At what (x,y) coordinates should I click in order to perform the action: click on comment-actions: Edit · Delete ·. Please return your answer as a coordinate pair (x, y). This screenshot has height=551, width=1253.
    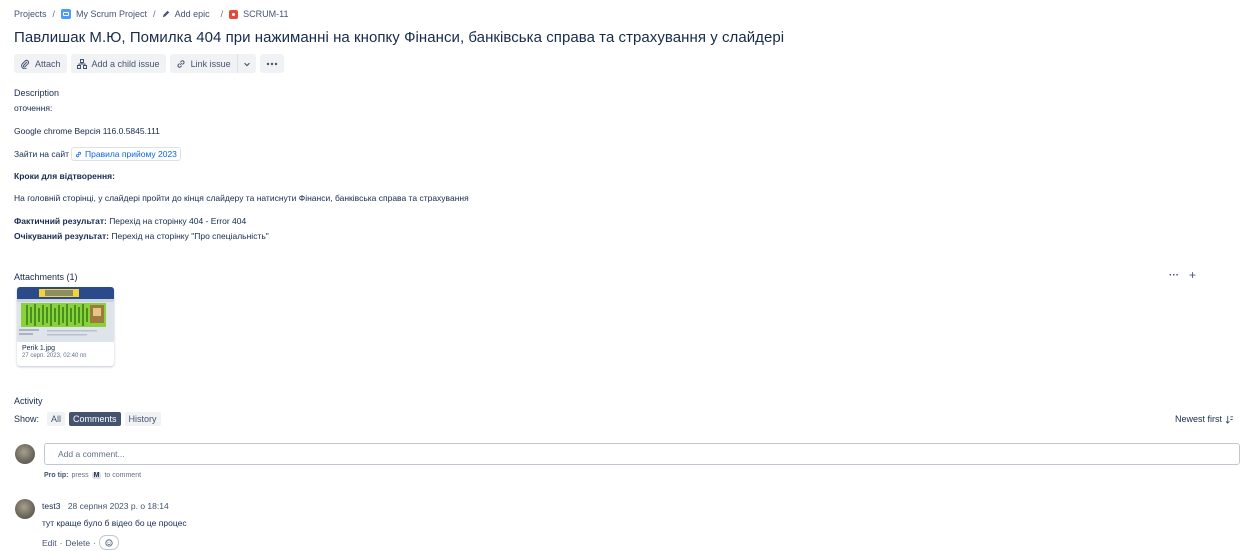
    Looking at the image, I should click on (80, 542).